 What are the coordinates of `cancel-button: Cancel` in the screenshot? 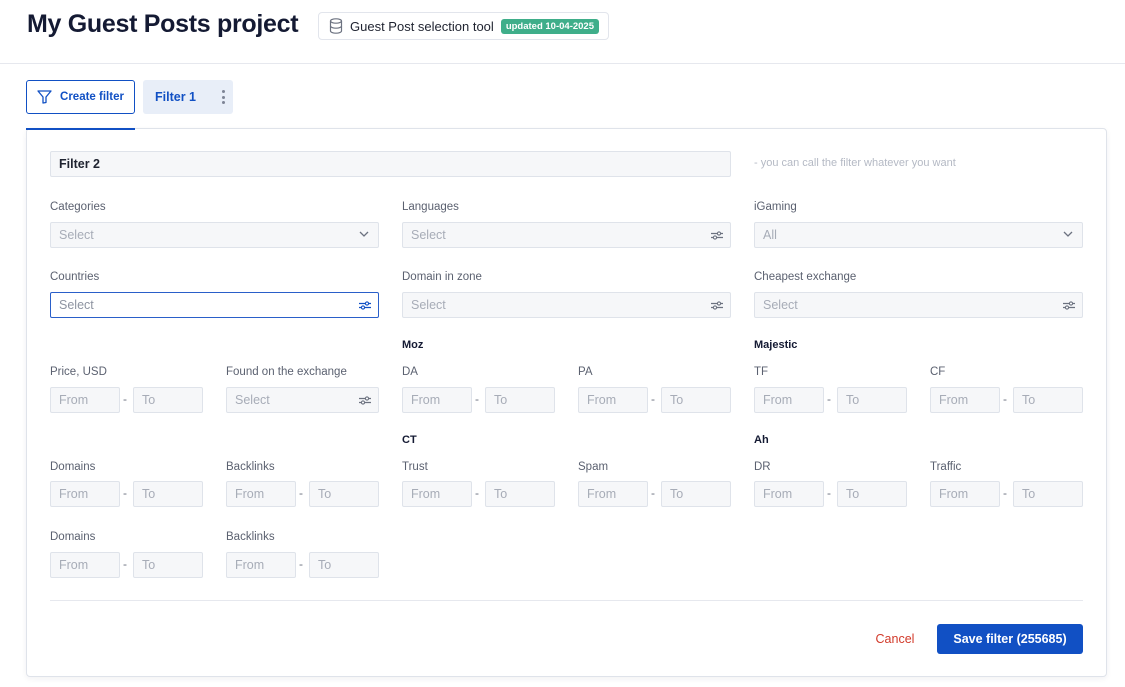 It's located at (895, 639).